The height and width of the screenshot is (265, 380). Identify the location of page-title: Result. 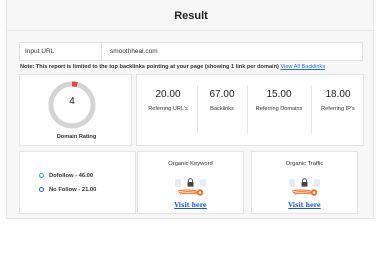
(191, 16).